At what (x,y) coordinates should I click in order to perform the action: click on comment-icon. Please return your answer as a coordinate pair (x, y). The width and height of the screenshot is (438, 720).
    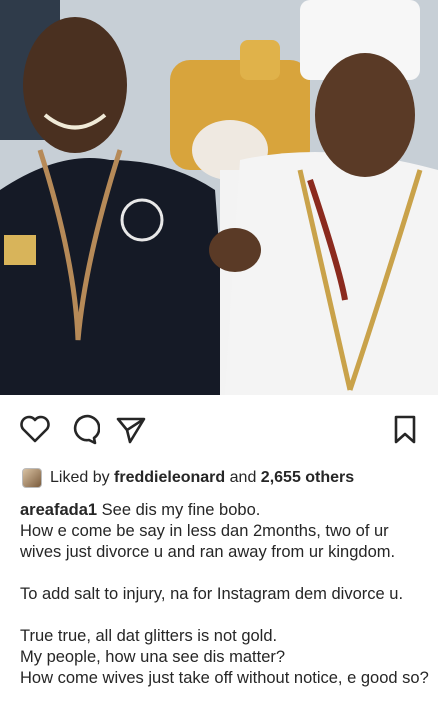
    Looking at the image, I should click on (83, 429).